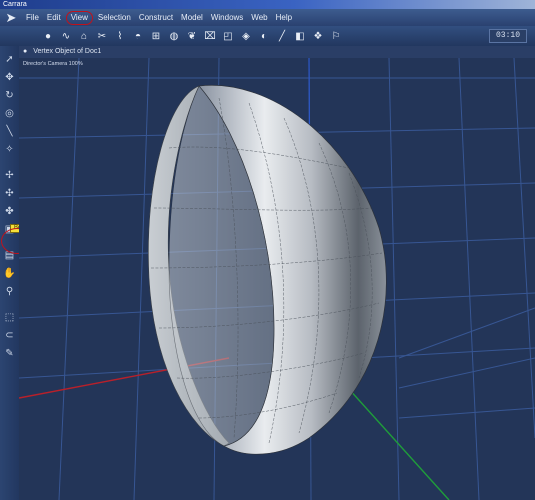  What do you see at coordinates (66, 36) in the screenshot?
I see `spline-icon: ∿` at bounding box center [66, 36].